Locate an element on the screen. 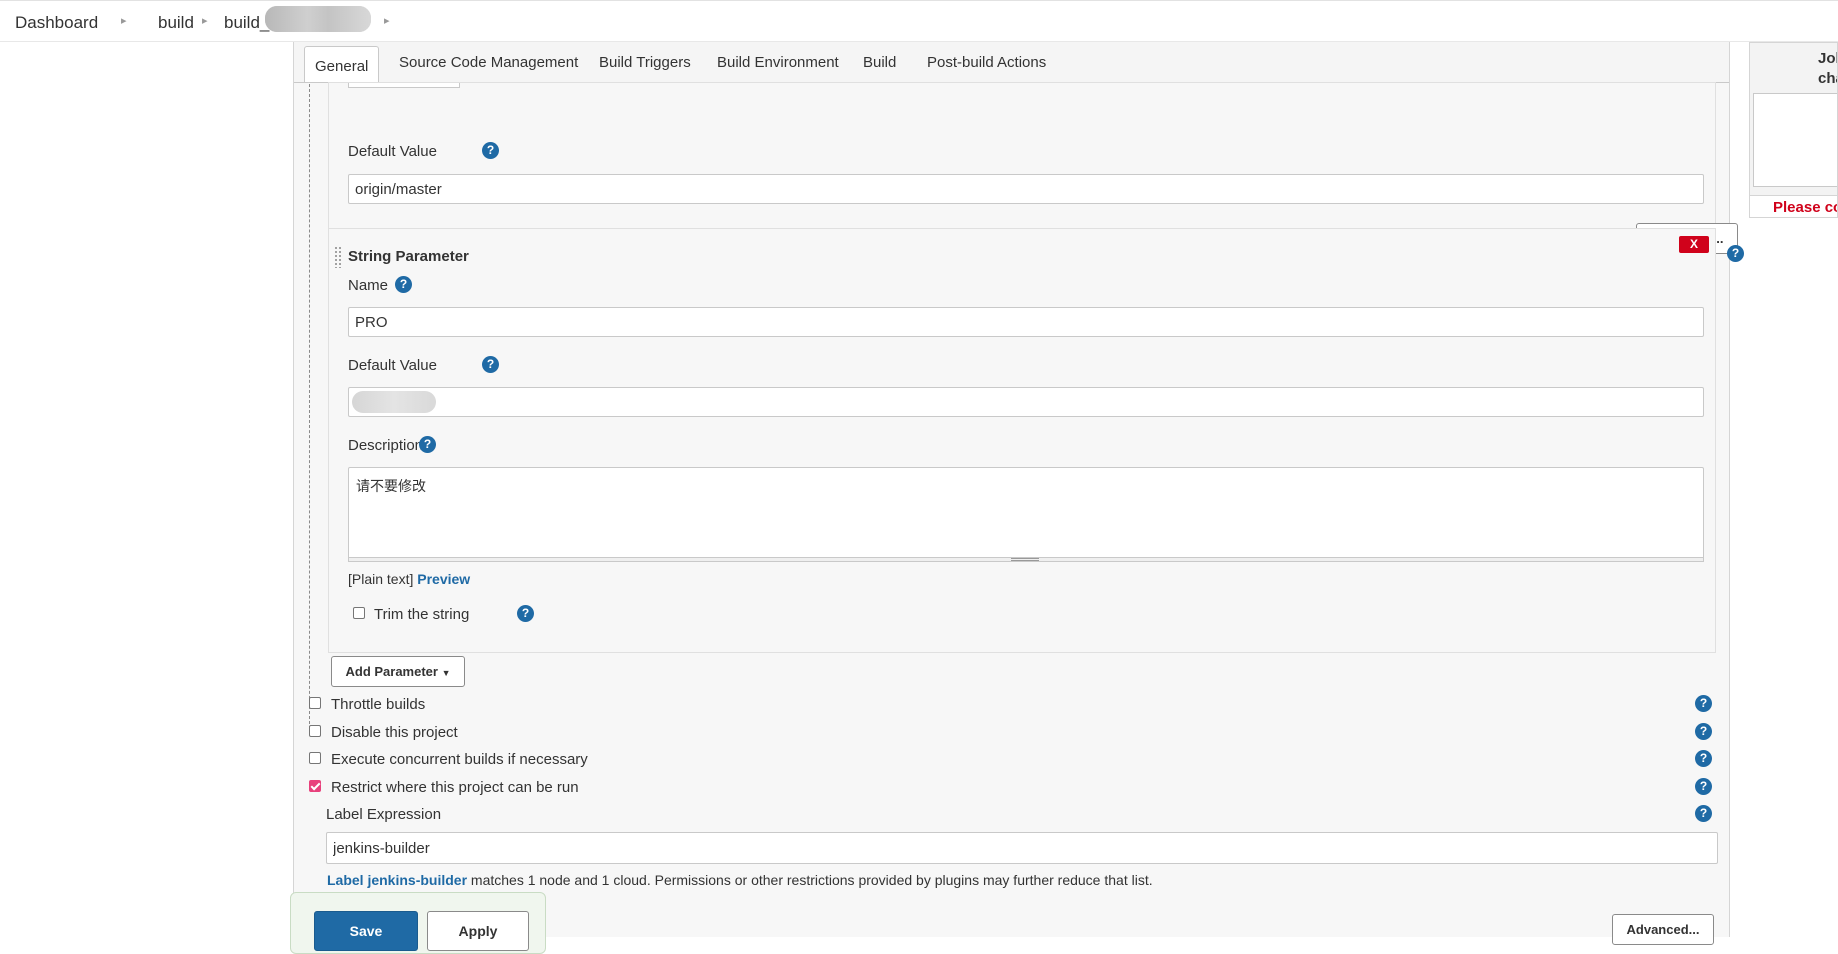  name-input is located at coordinates (1026, 322).